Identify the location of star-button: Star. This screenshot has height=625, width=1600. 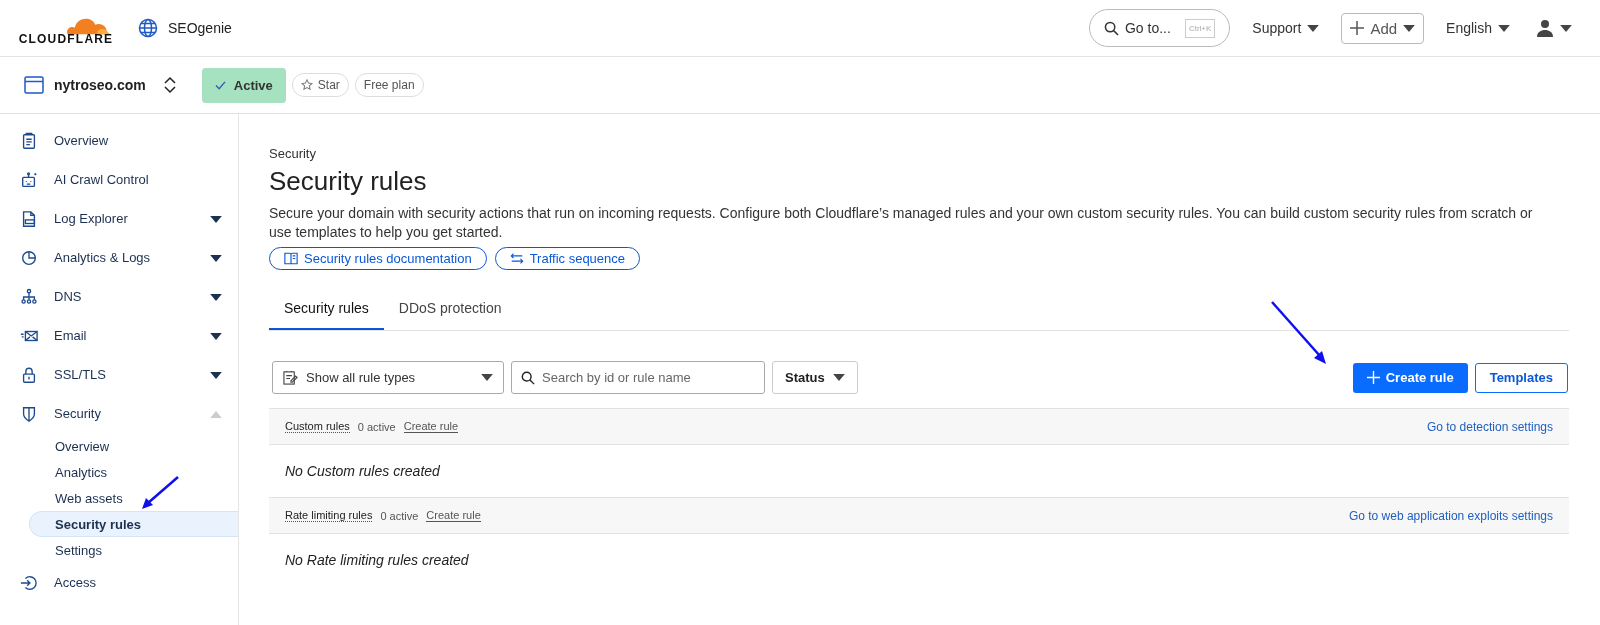
(320, 85).